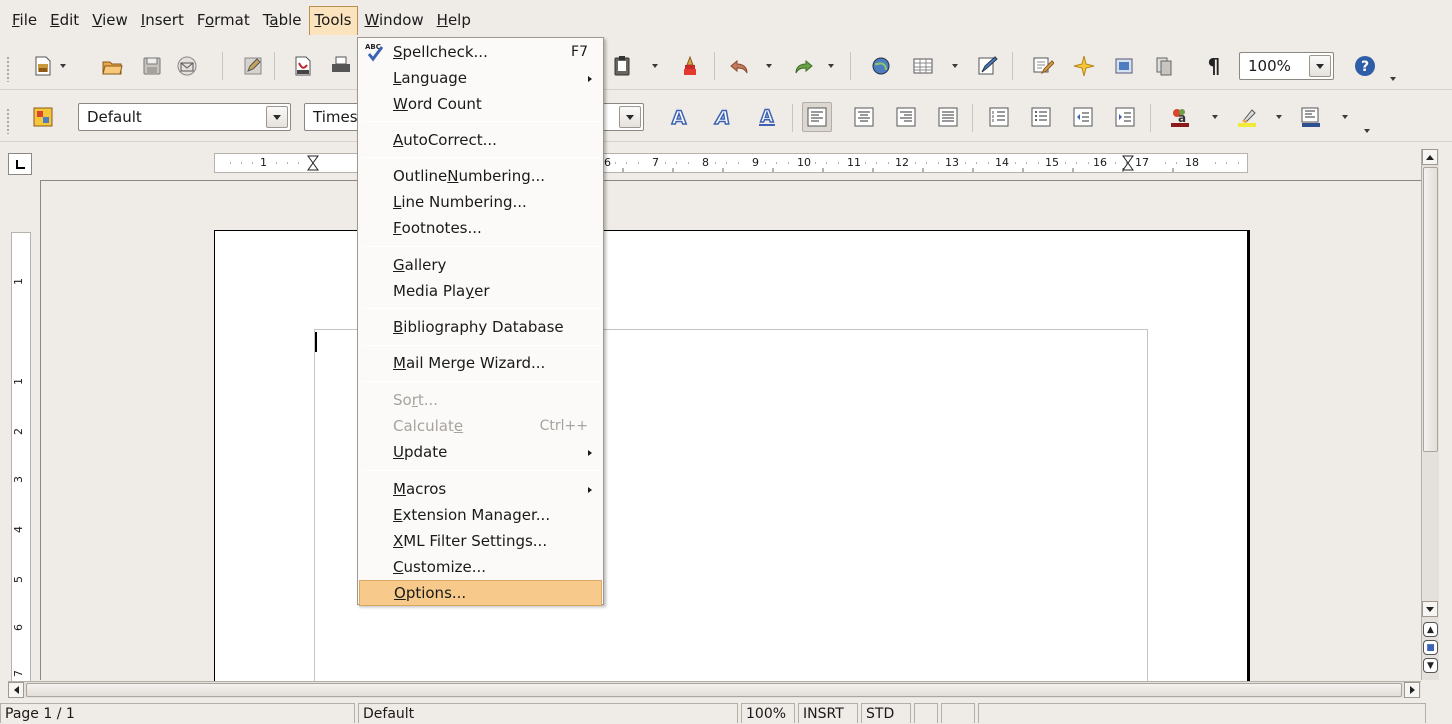 This screenshot has height=724, width=1452. What do you see at coordinates (1180, 117) in the screenshot?
I see `font-color-button: a` at bounding box center [1180, 117].